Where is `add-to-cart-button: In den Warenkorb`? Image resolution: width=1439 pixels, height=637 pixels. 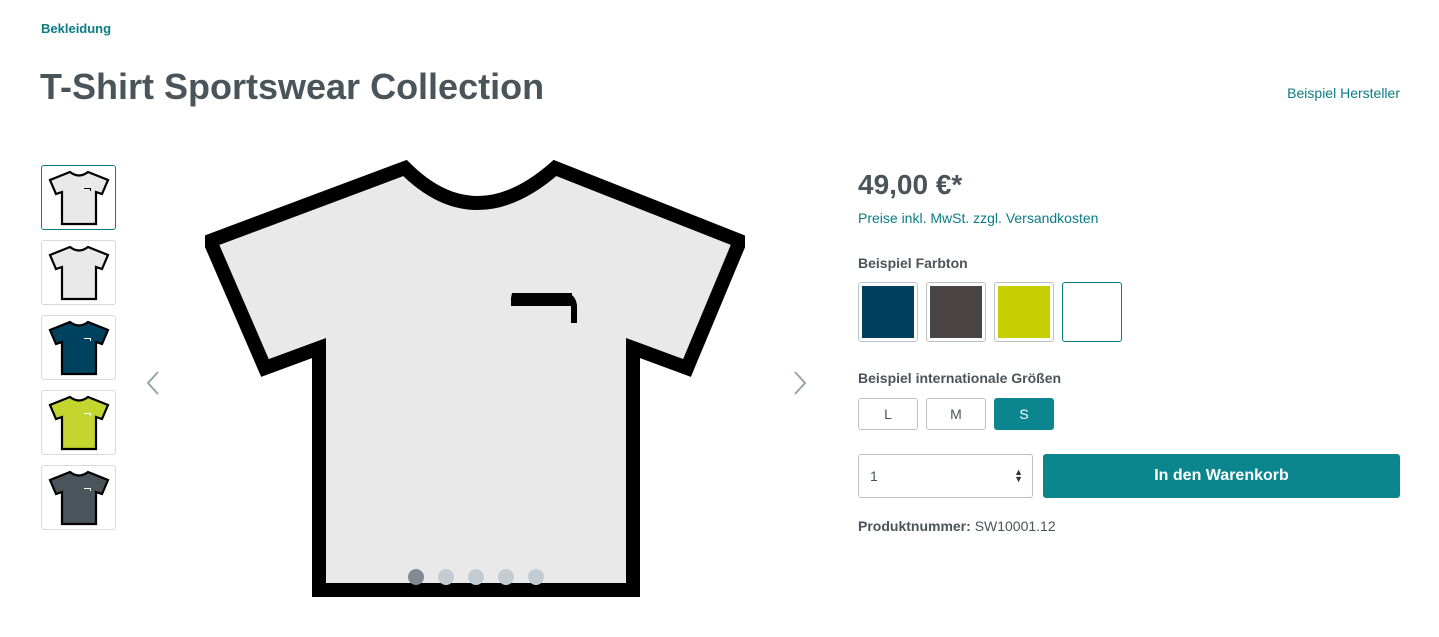 add-to-cart-button: In den Warenkorb is located at coordinates (1221, 476).